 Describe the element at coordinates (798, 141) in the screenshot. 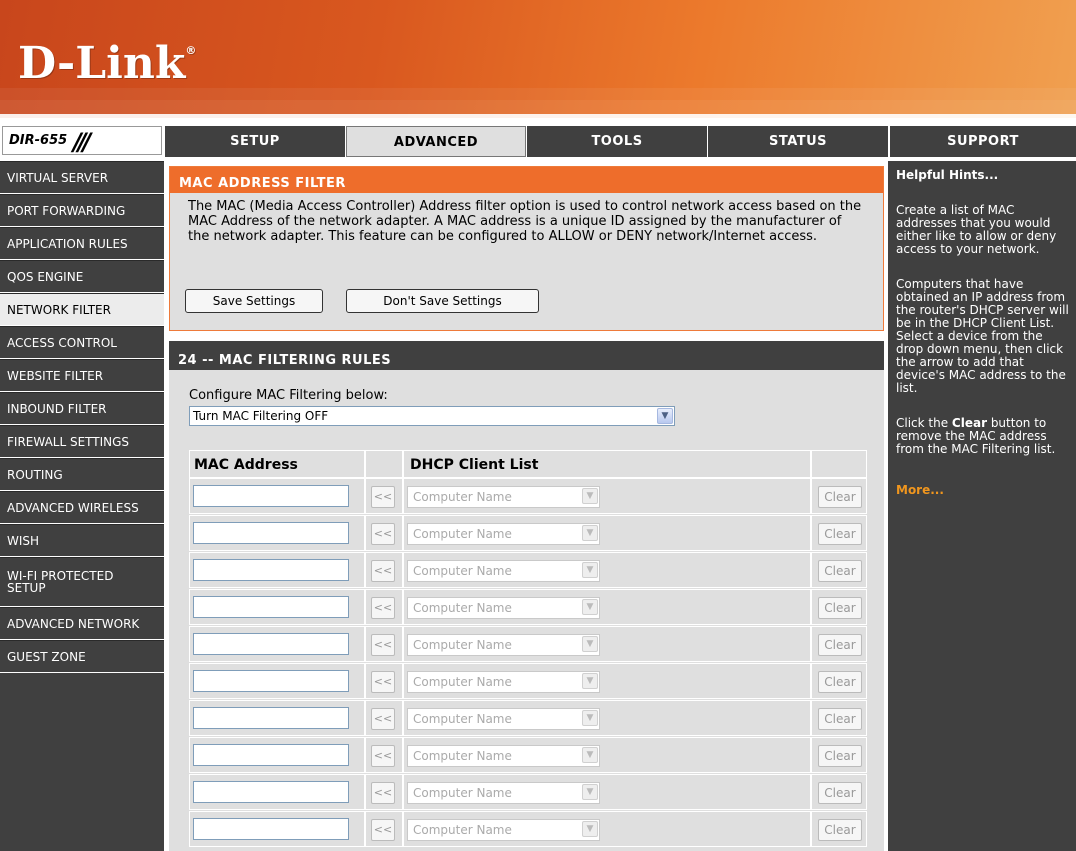

I see `tab-status: STATUS` at that location.